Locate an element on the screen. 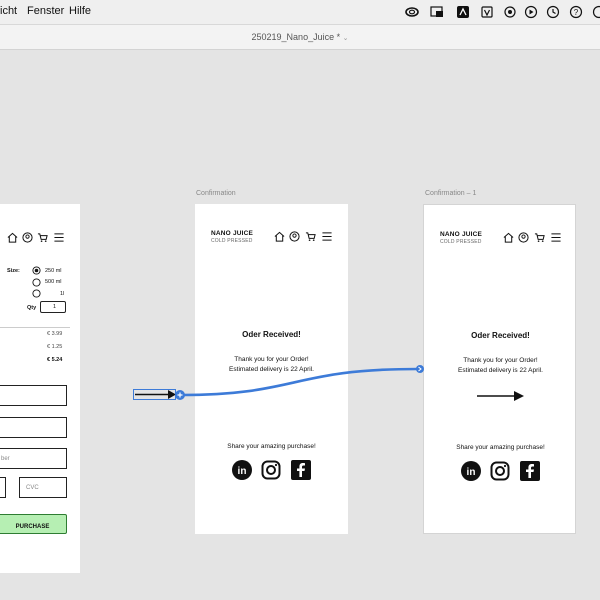  document-title: 250219_Nano_Juice * is located at coordinates (296, 37).